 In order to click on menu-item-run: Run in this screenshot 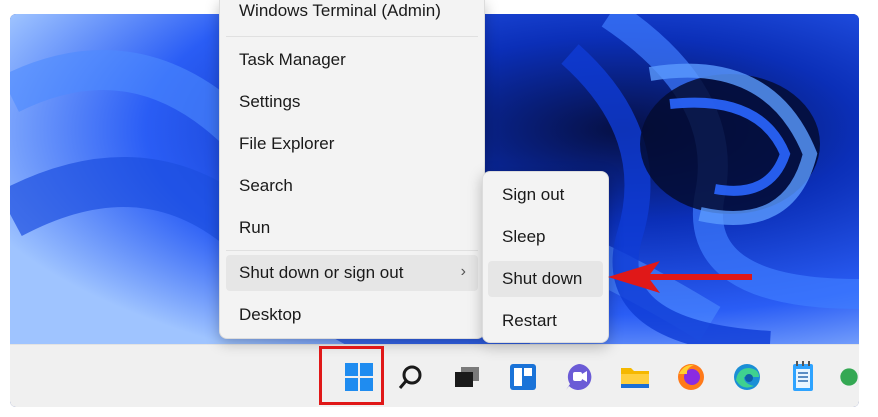, I will do `click(352, 228)`.